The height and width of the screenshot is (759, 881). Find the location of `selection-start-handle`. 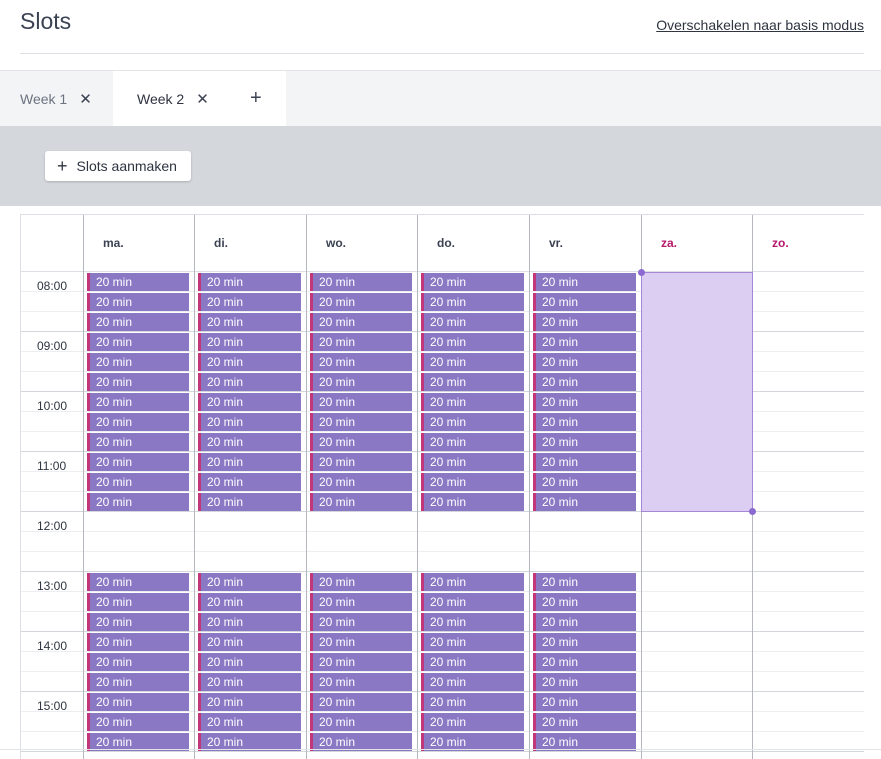

selection-start-handle is located at coordinates (641, 272).